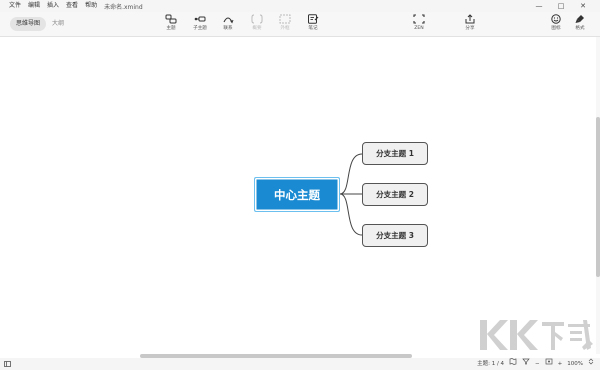 The image size is (600, 370). I want to click on maximize-button: □, so click(561, 6).